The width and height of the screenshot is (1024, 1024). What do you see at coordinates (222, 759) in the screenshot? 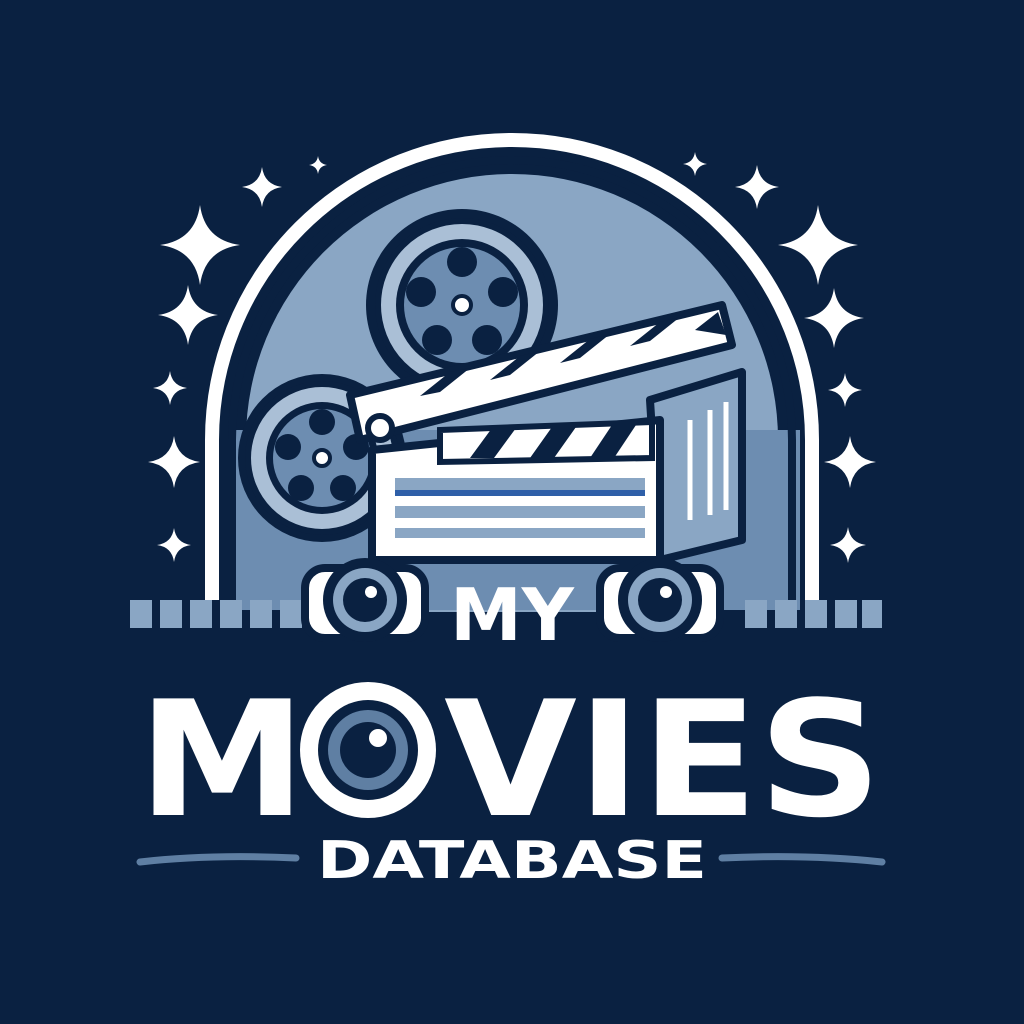
I see `logo-word-movies-m: M` at bounding box center [222, 759].